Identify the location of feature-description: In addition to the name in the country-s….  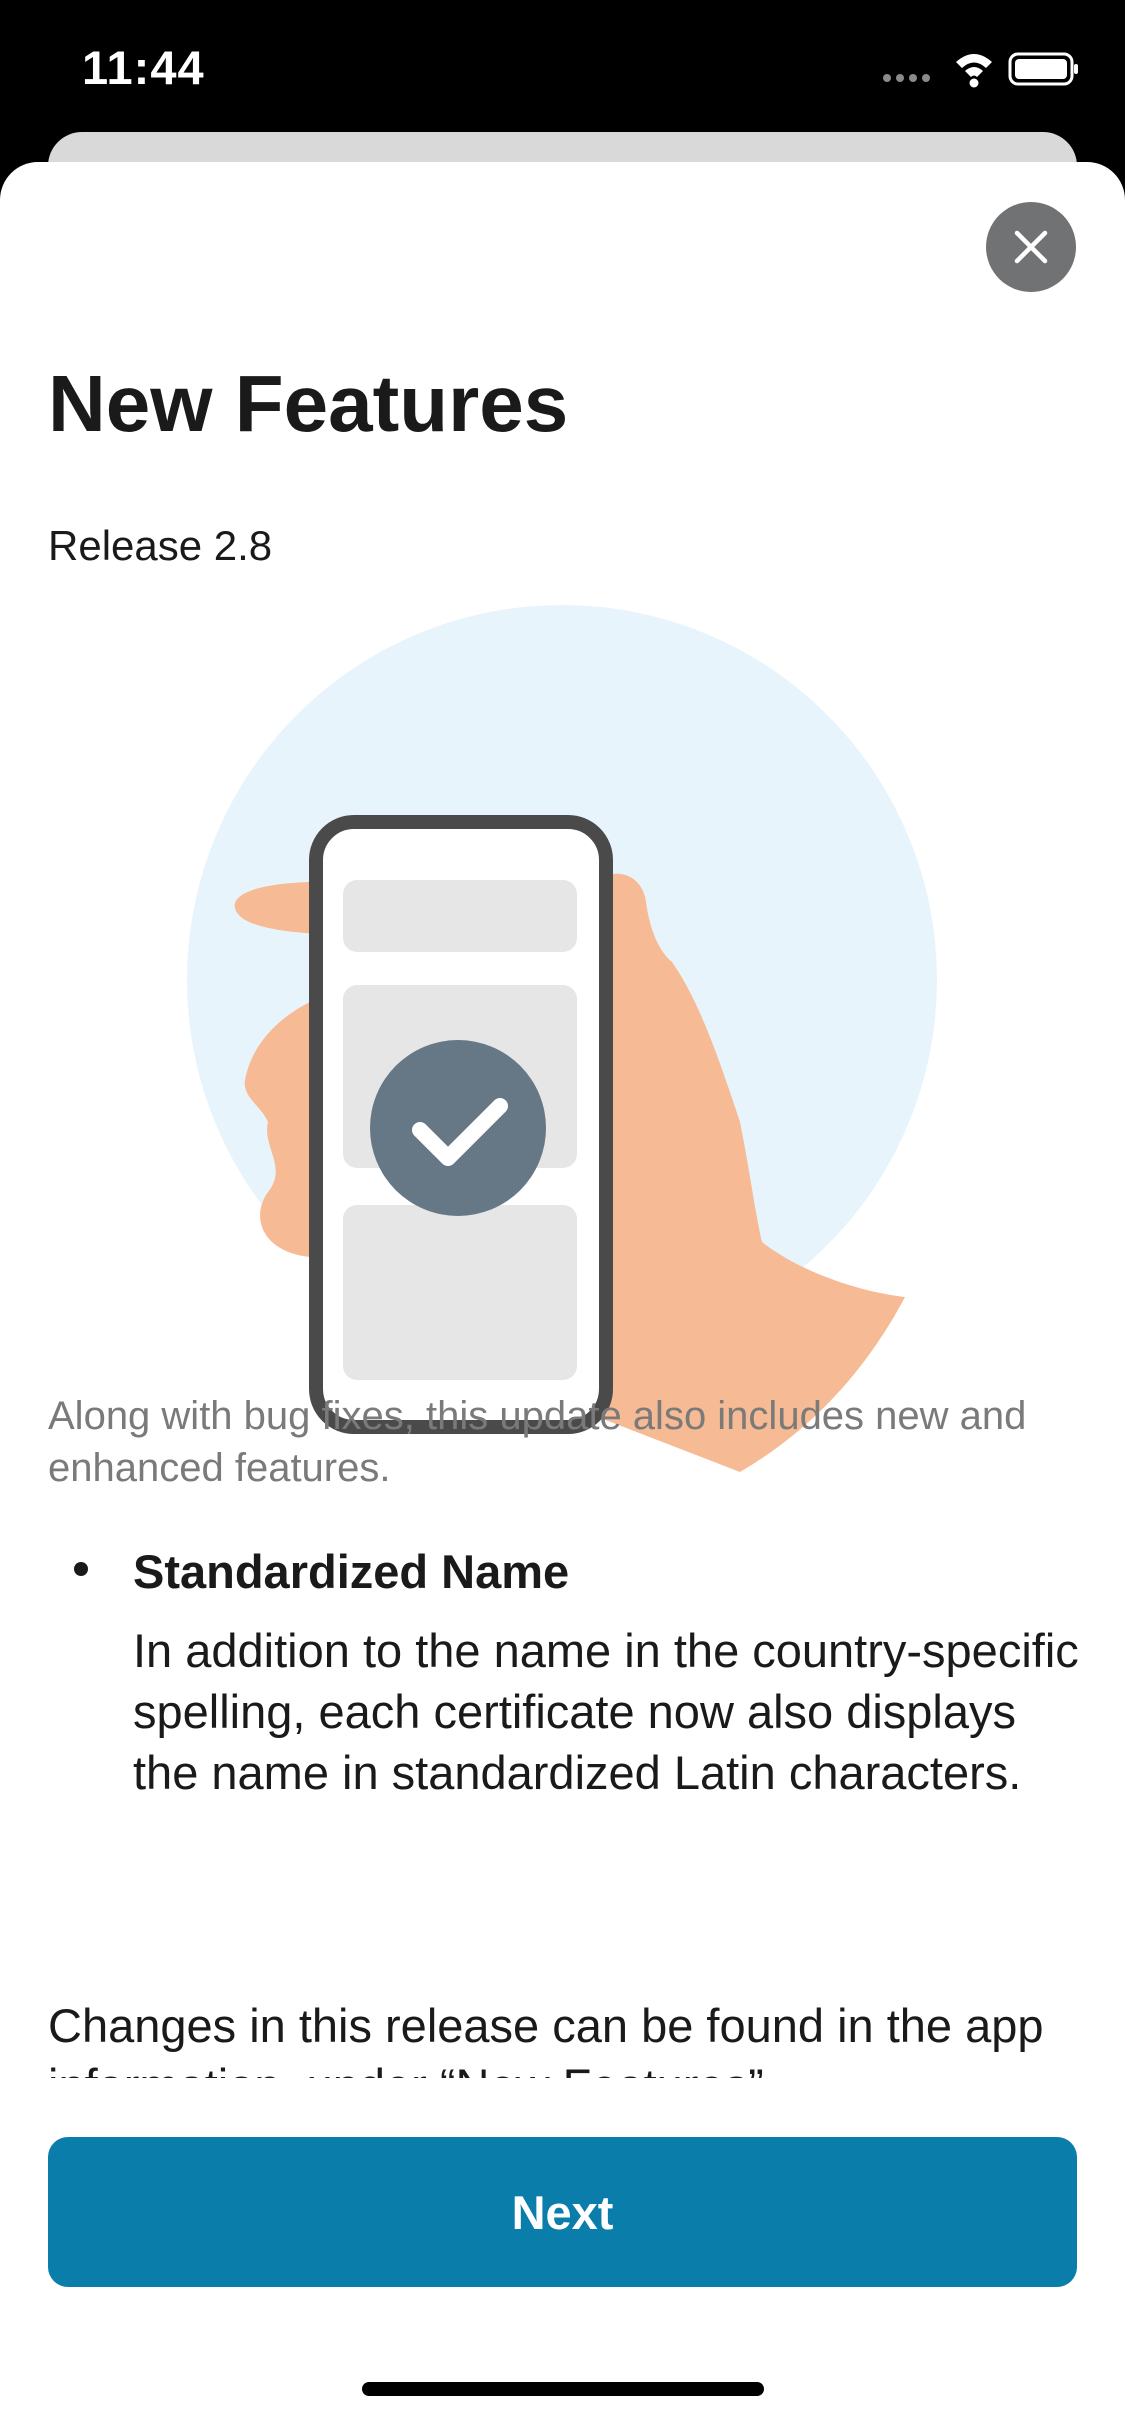
(606, 1711).